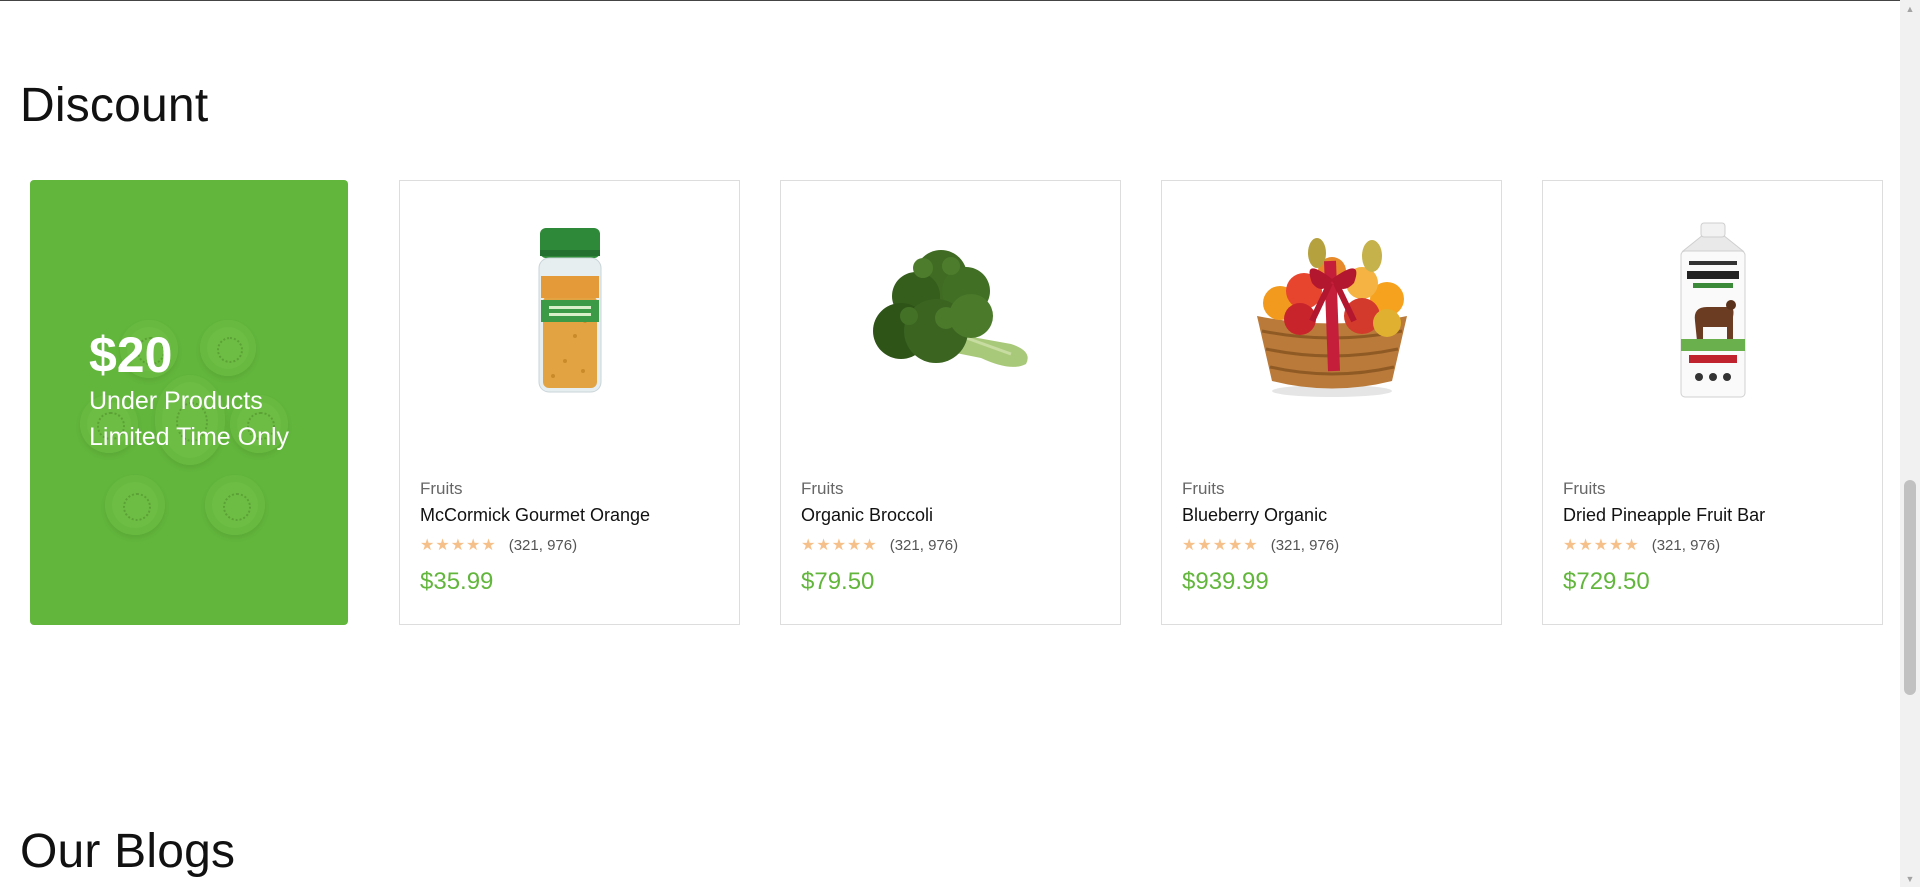  What do you see at coordinates (950, 308) in the screenshot?
I see `broccoli-icon` at bounding box center [950, 308].